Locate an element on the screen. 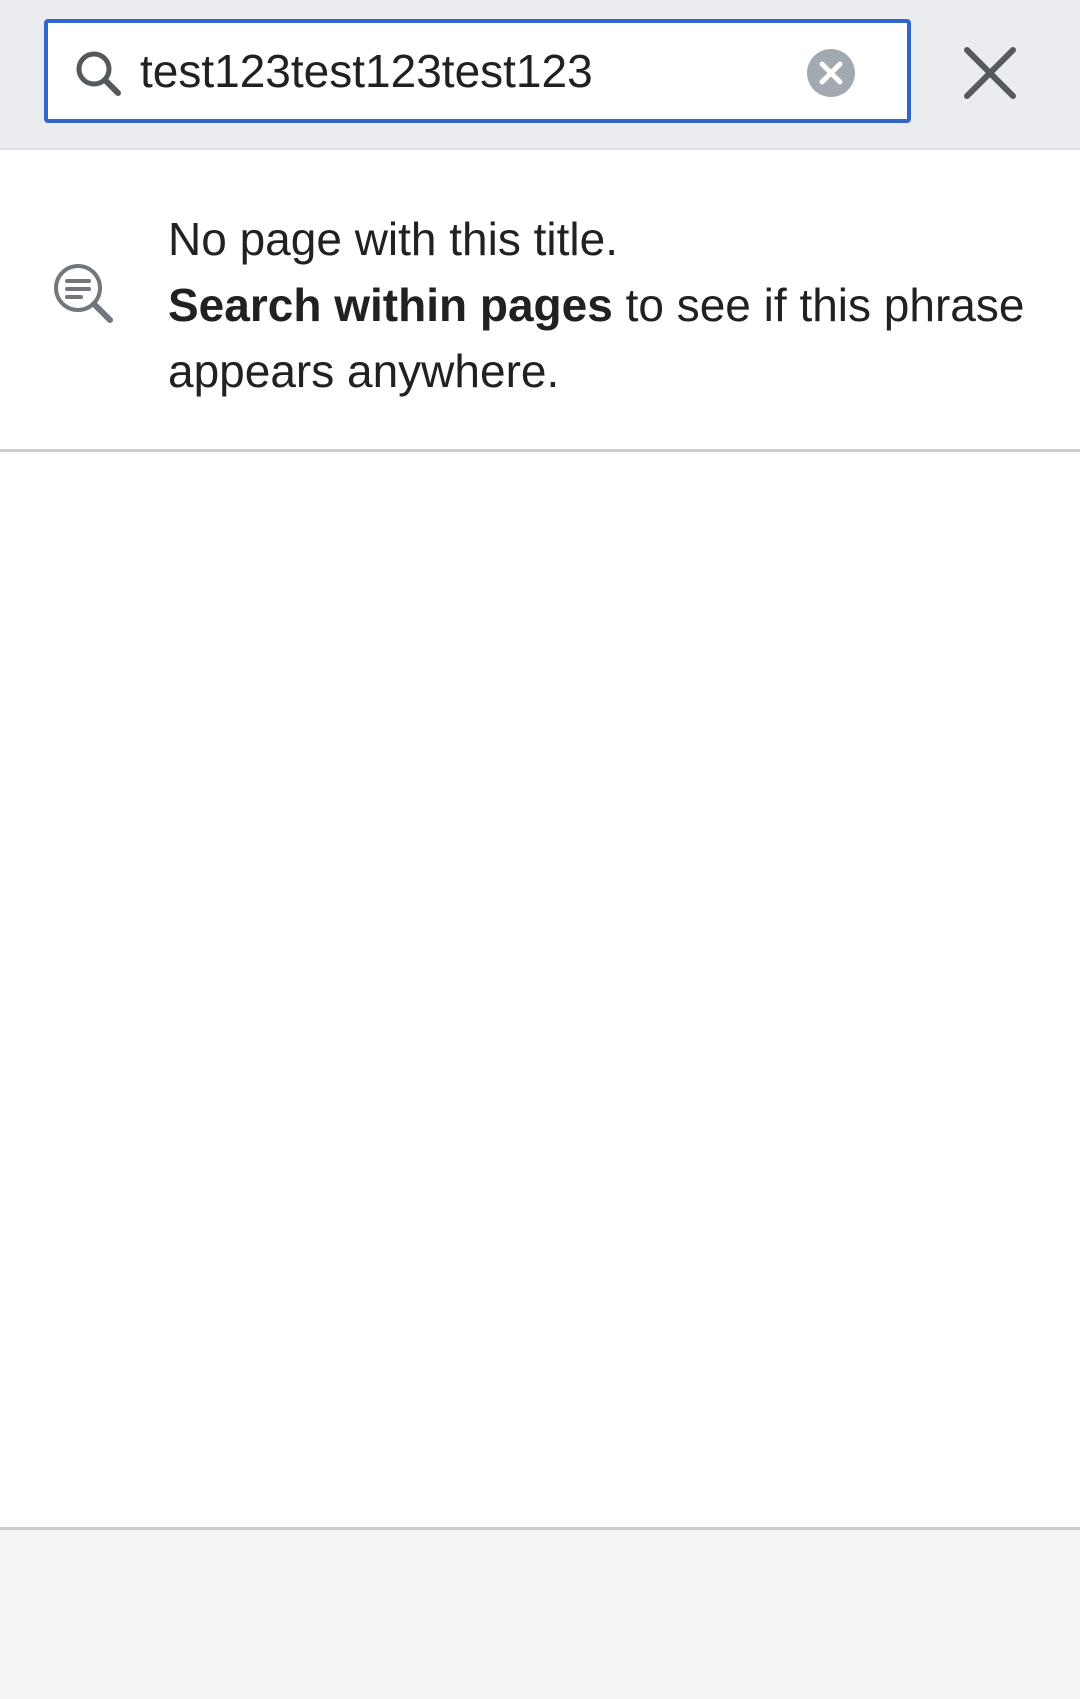 This screenshot has width=1080, height=1699. search-input is located at coordinates (480, 71).